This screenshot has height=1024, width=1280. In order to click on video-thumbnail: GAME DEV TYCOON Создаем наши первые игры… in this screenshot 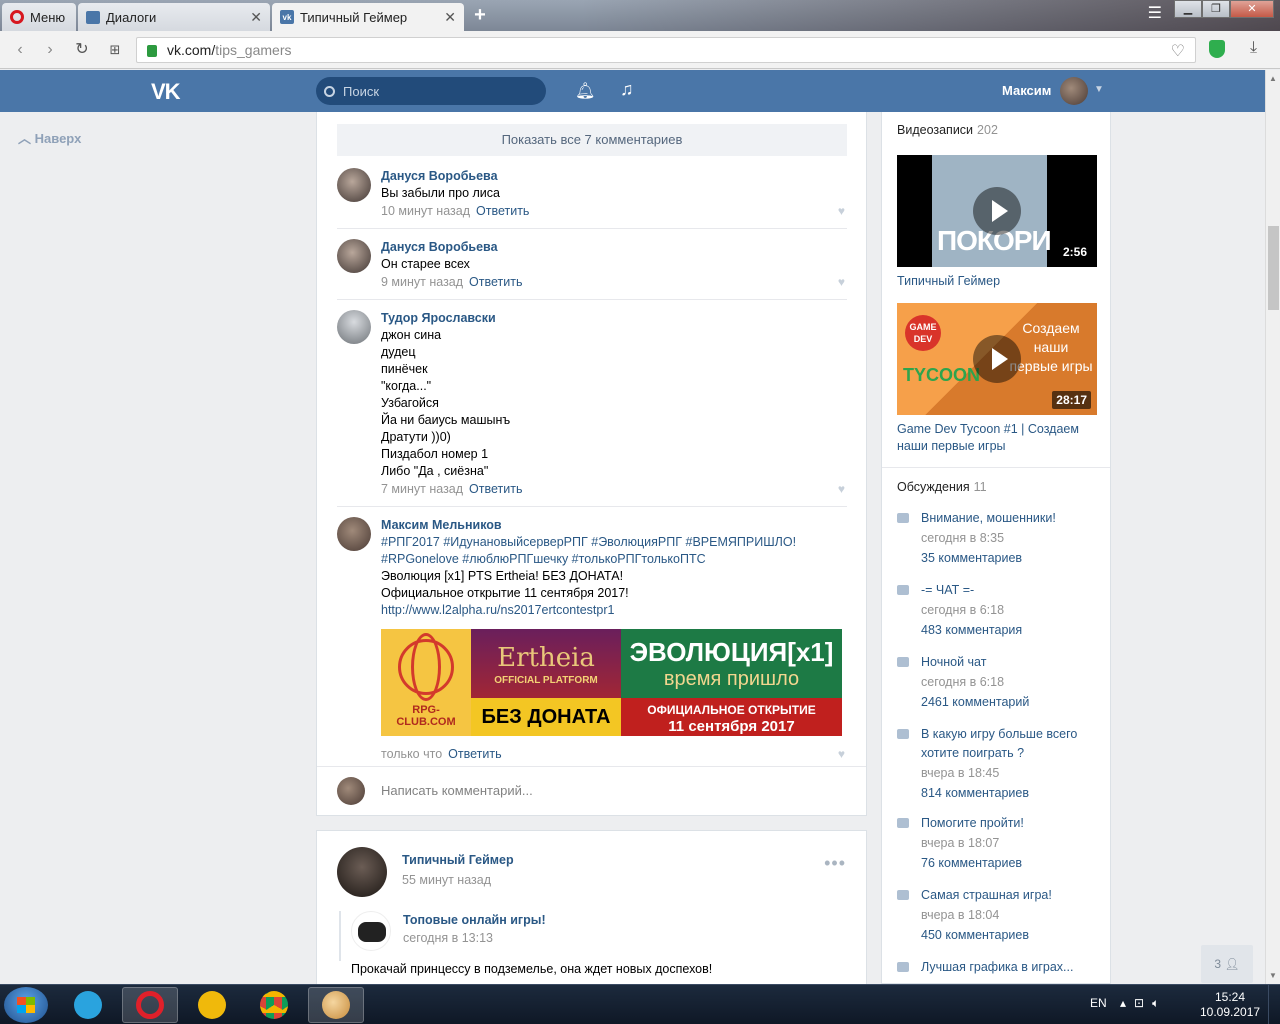, I will do `click(997, 359)`.